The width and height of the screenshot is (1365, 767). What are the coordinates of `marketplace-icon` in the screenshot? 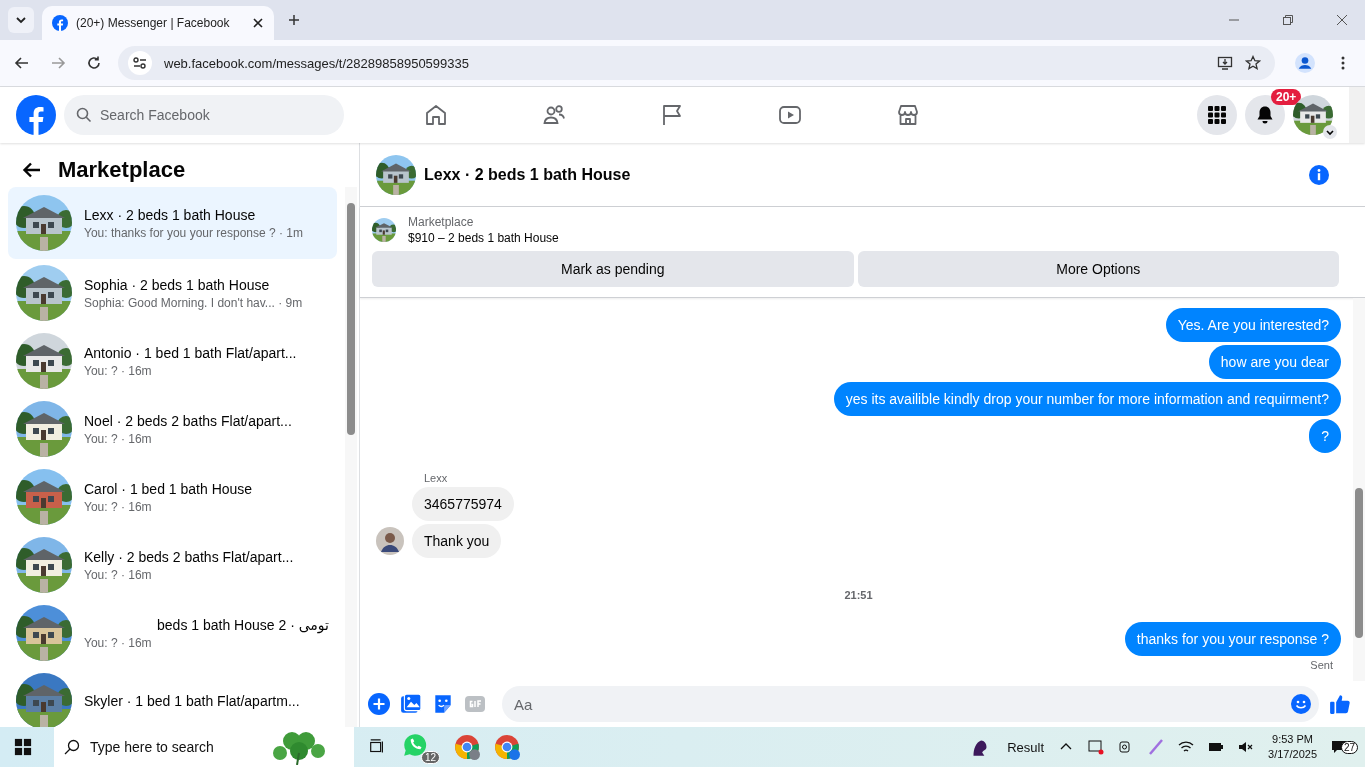 It's located at (908, 115).